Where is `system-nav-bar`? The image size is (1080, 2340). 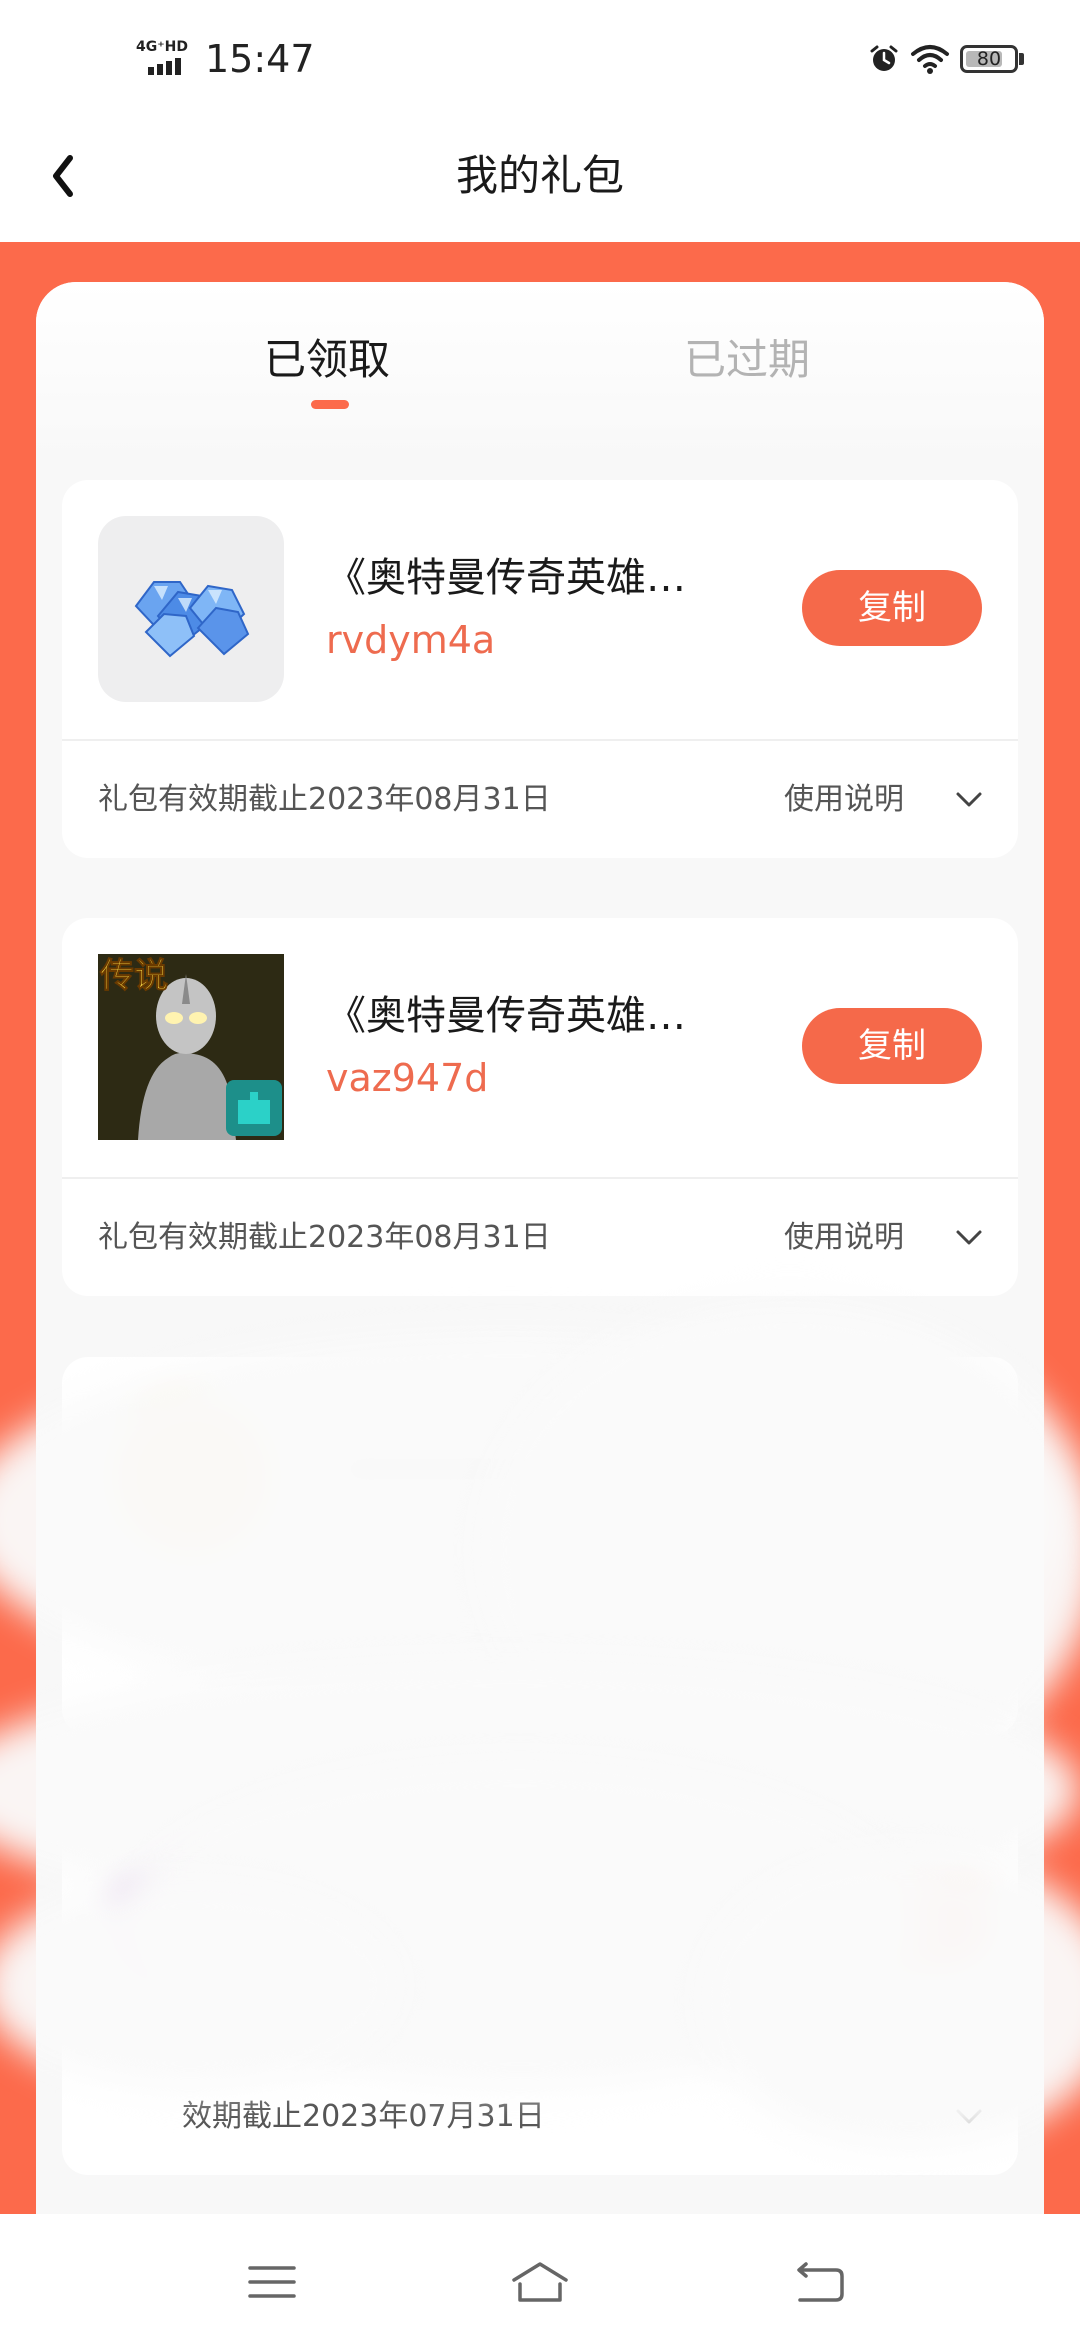
system-nav-bar is located at coordinates (540, 2277).